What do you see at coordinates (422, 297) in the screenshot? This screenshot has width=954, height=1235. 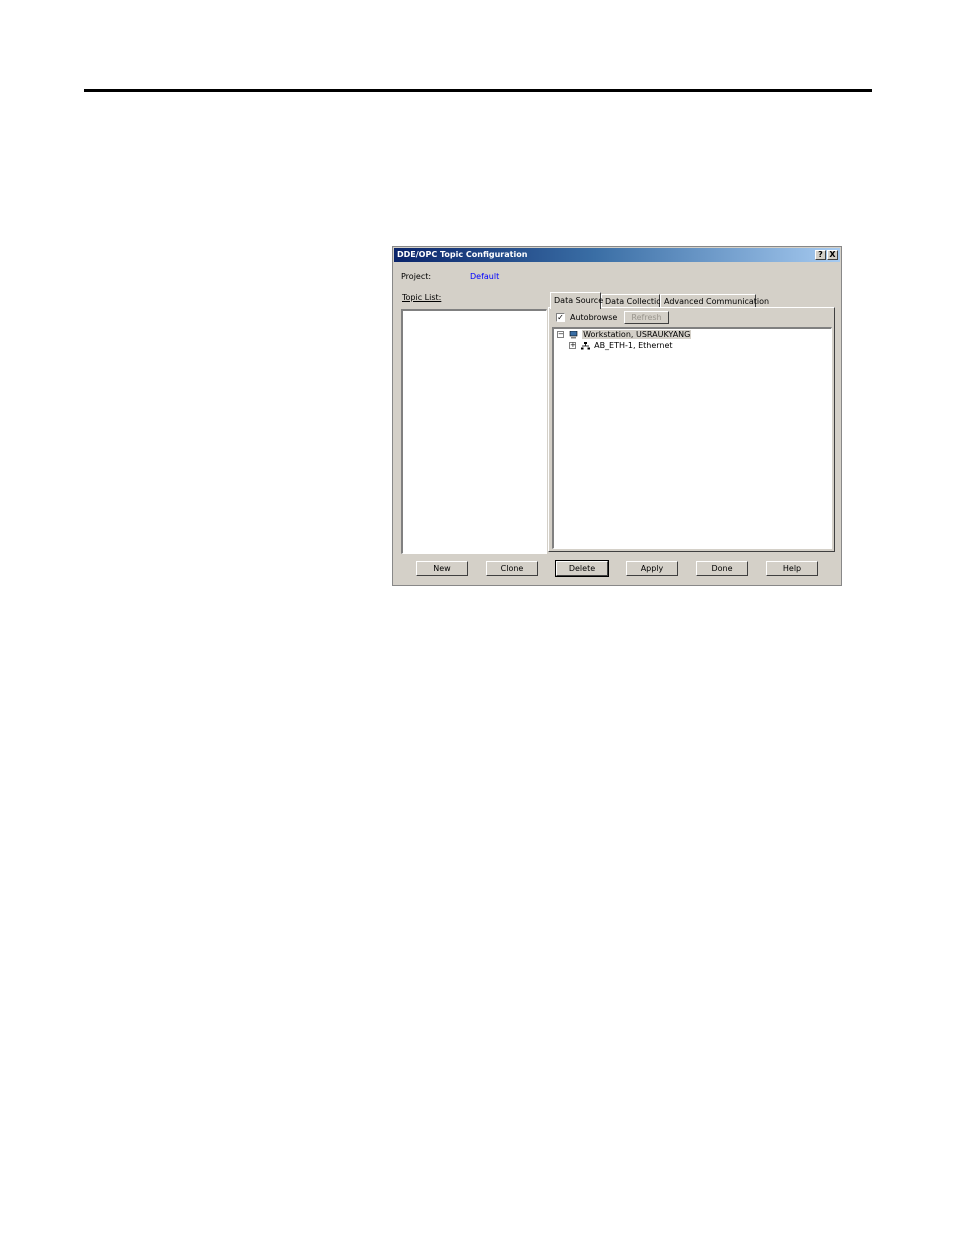 I see `topic-list-label: Topic List:` at bounding box center [422, 297].